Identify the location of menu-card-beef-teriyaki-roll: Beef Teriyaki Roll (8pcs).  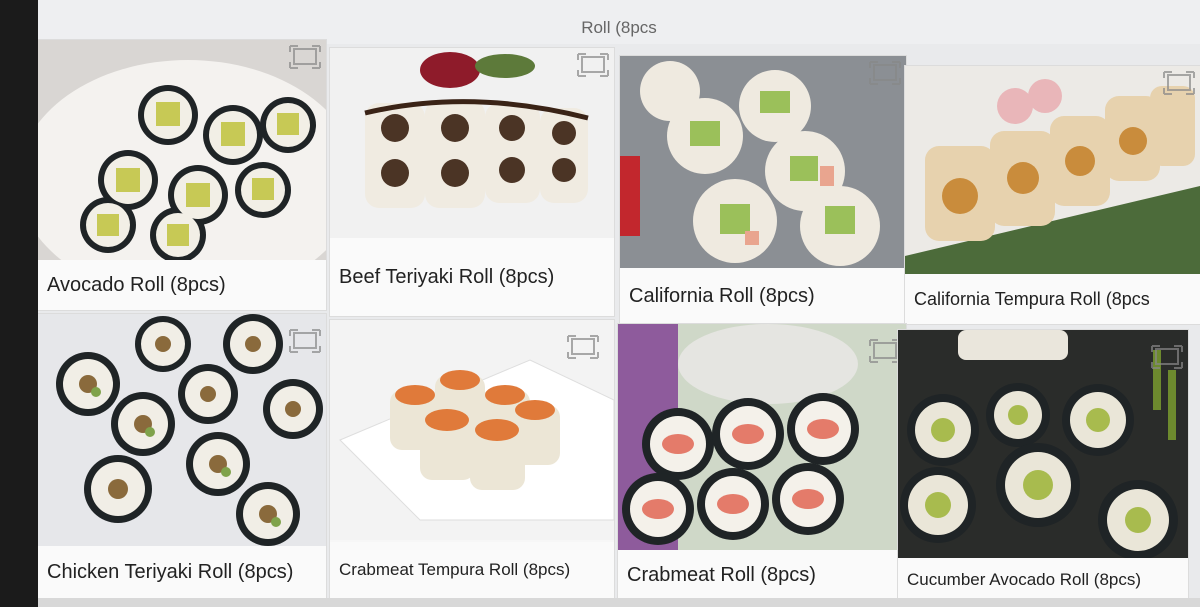
(472, 182).